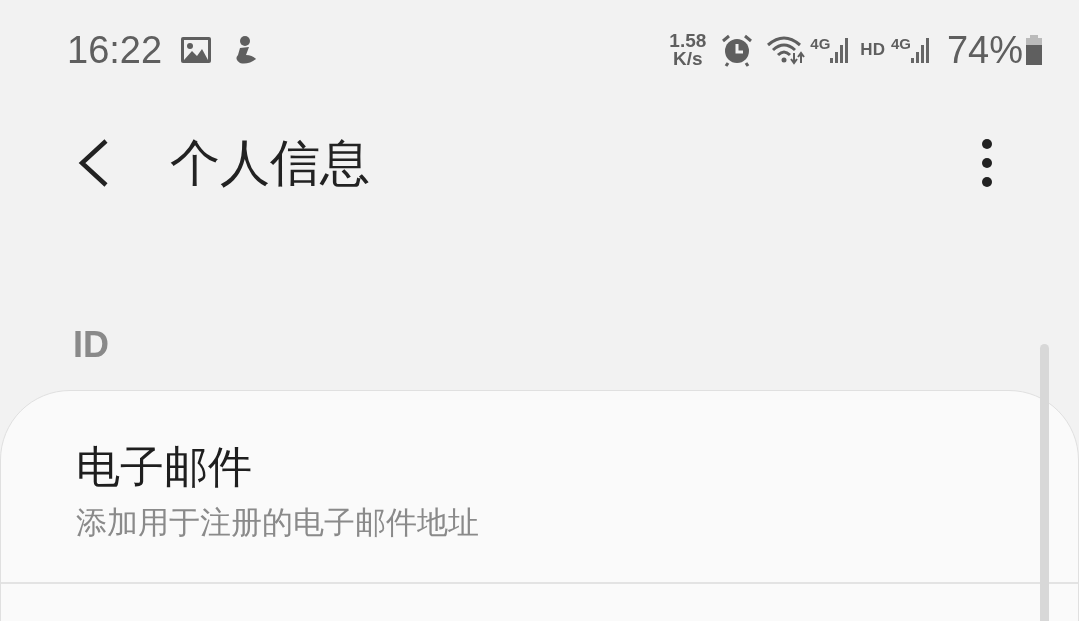 Image resolution: width=1079 pixels, height=621 pixels. Describe the element at coordinates (93, 163) in the screenshot. I see `back-icon` at that location.